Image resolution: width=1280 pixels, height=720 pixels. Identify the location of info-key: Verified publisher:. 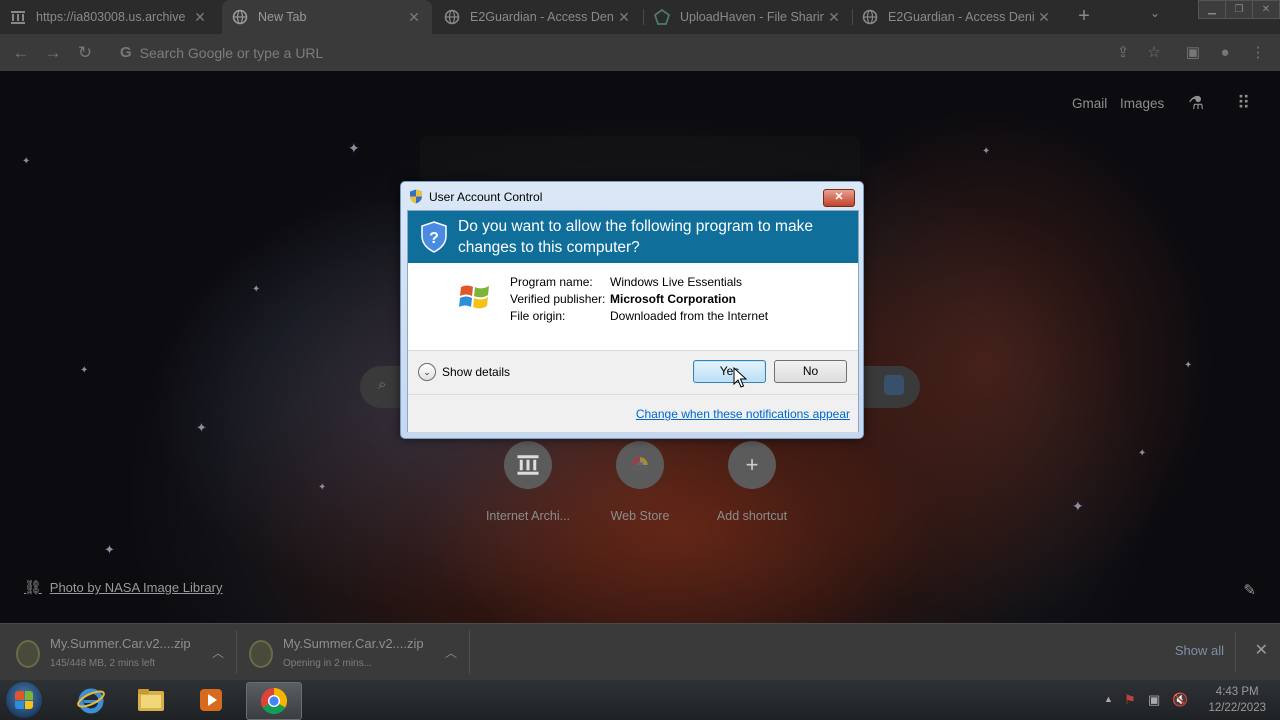
(558, 299).